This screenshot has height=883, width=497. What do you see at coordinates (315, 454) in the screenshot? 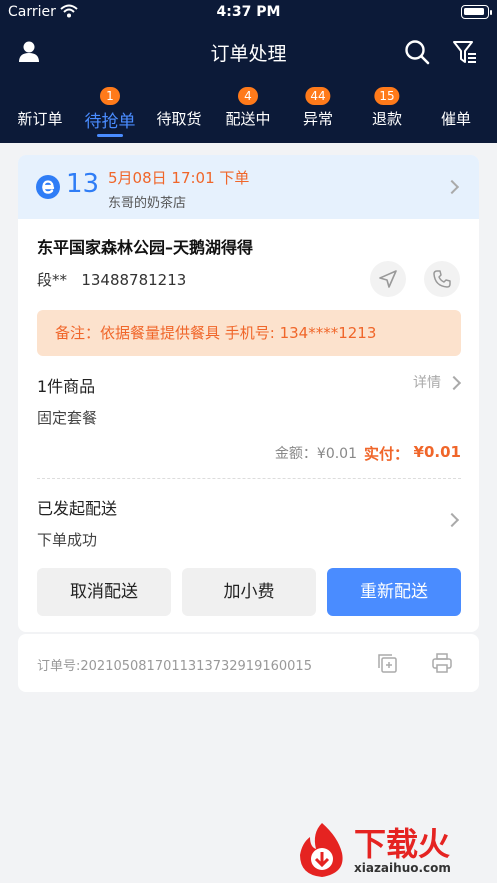
I see `order-amount: 金额：¥0.01` at bounding box center [315, 454].